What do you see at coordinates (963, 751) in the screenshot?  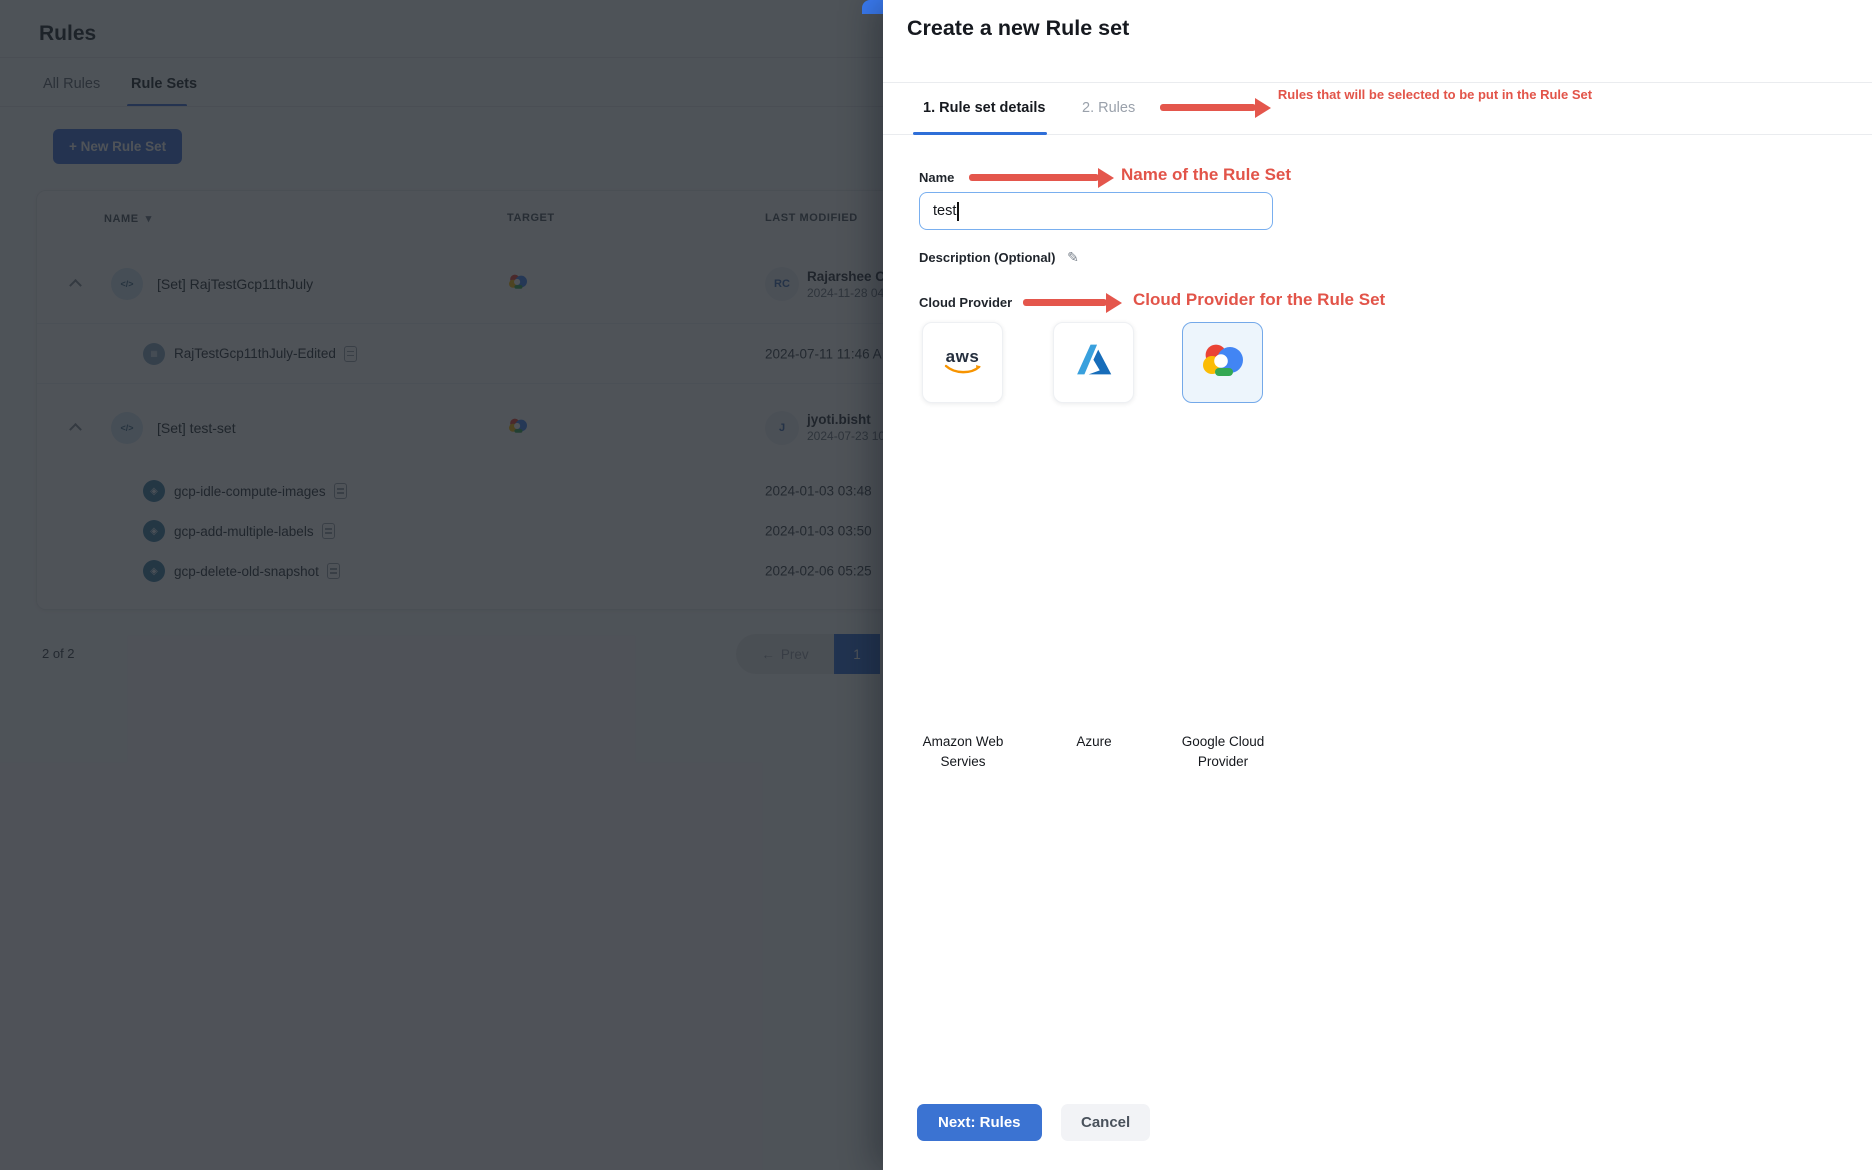 I see `provider-label-aws: Amazon Web Servies` at bounding box center [963, 751].